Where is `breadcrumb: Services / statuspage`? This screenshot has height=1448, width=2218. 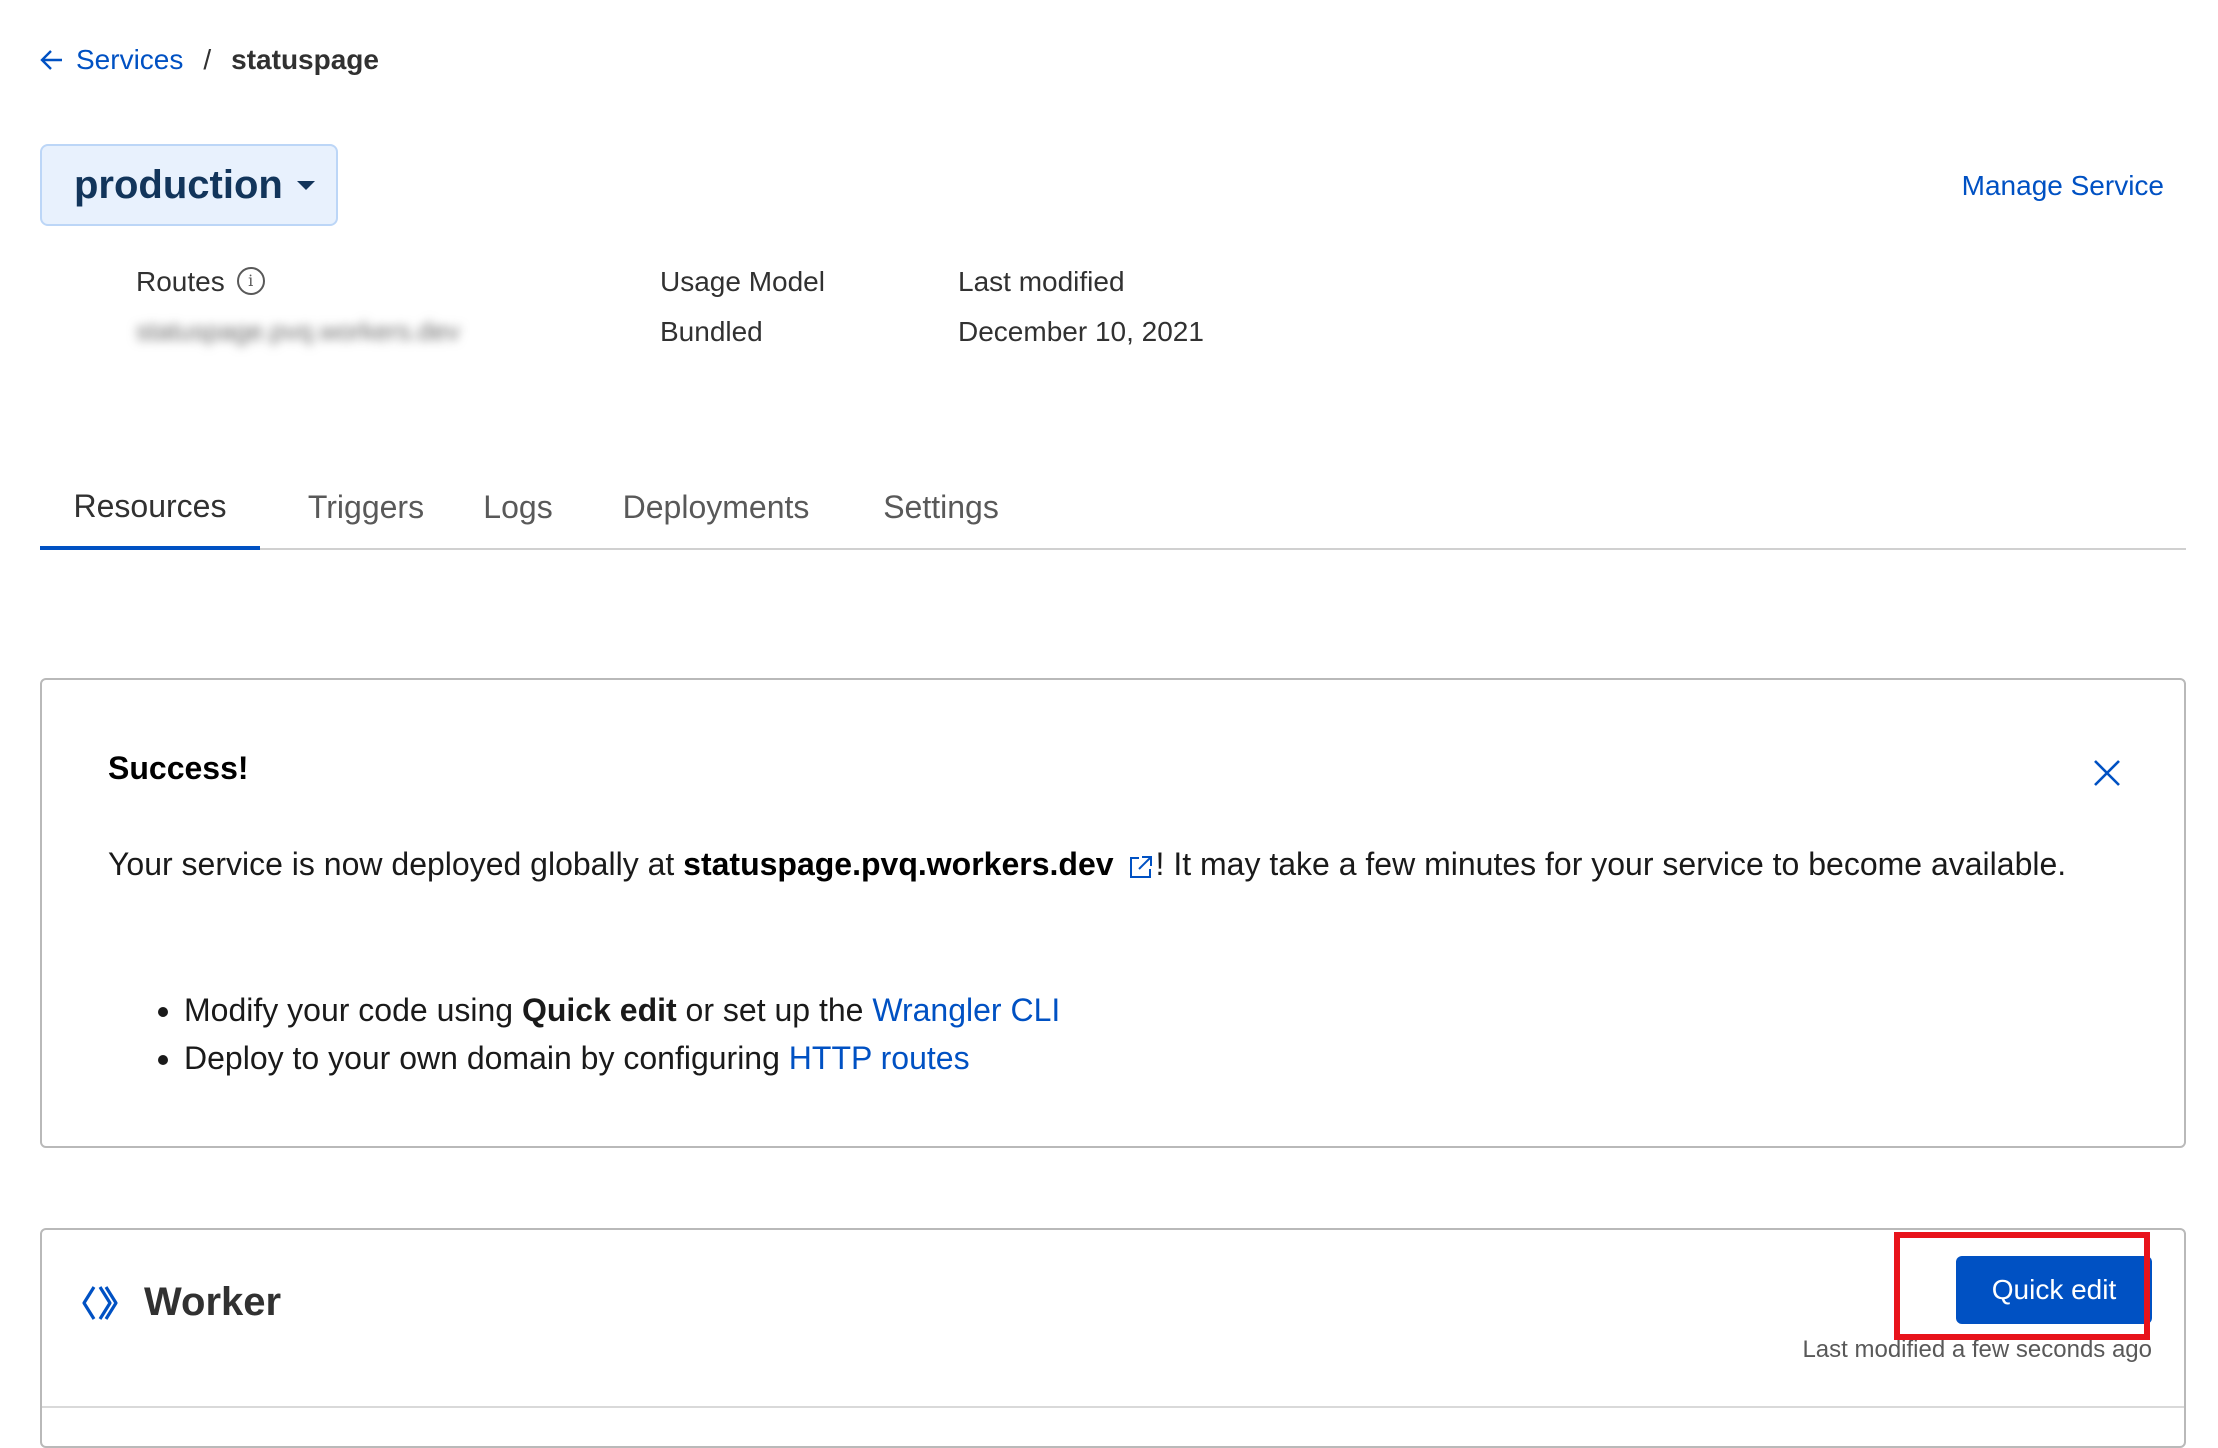
breadcrumb: Services / statuspage is located at coordinates (209, 60).